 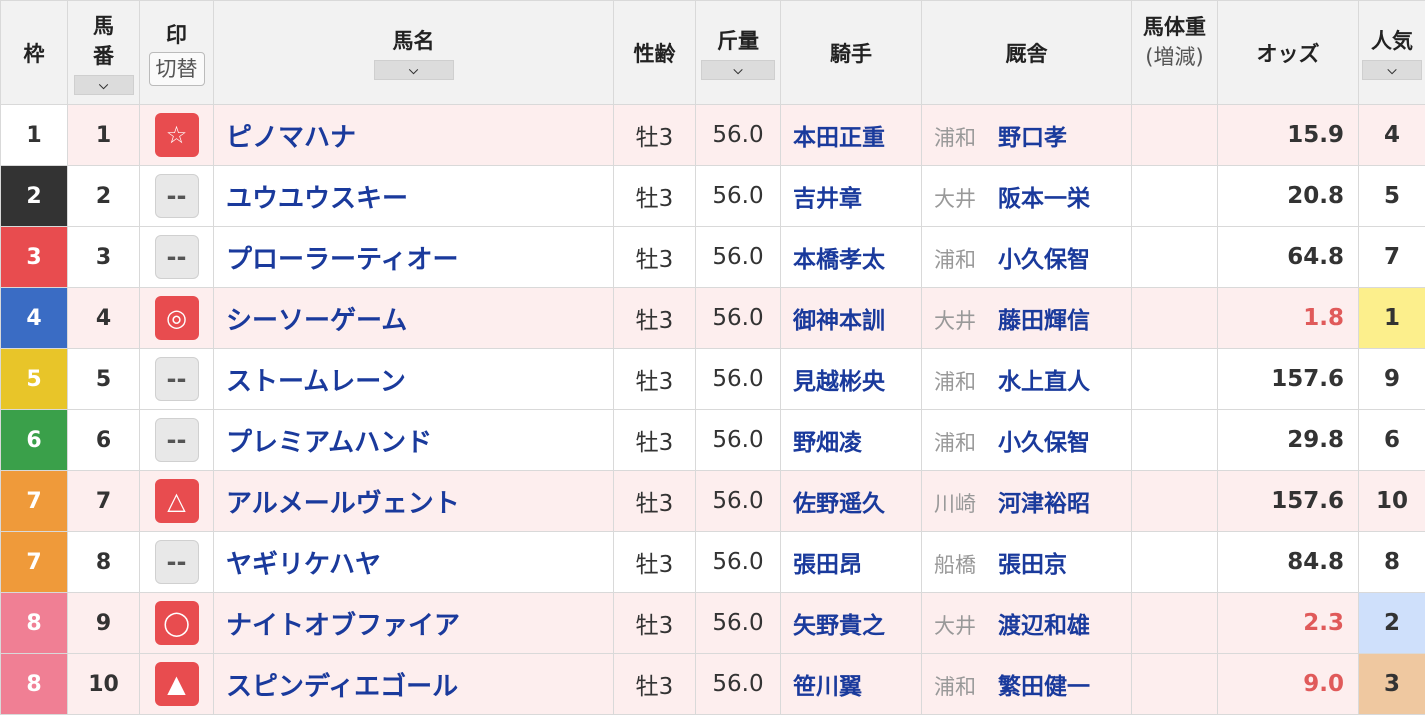 I want to click on umaban-cell: 1, so click(x=103, y=135).